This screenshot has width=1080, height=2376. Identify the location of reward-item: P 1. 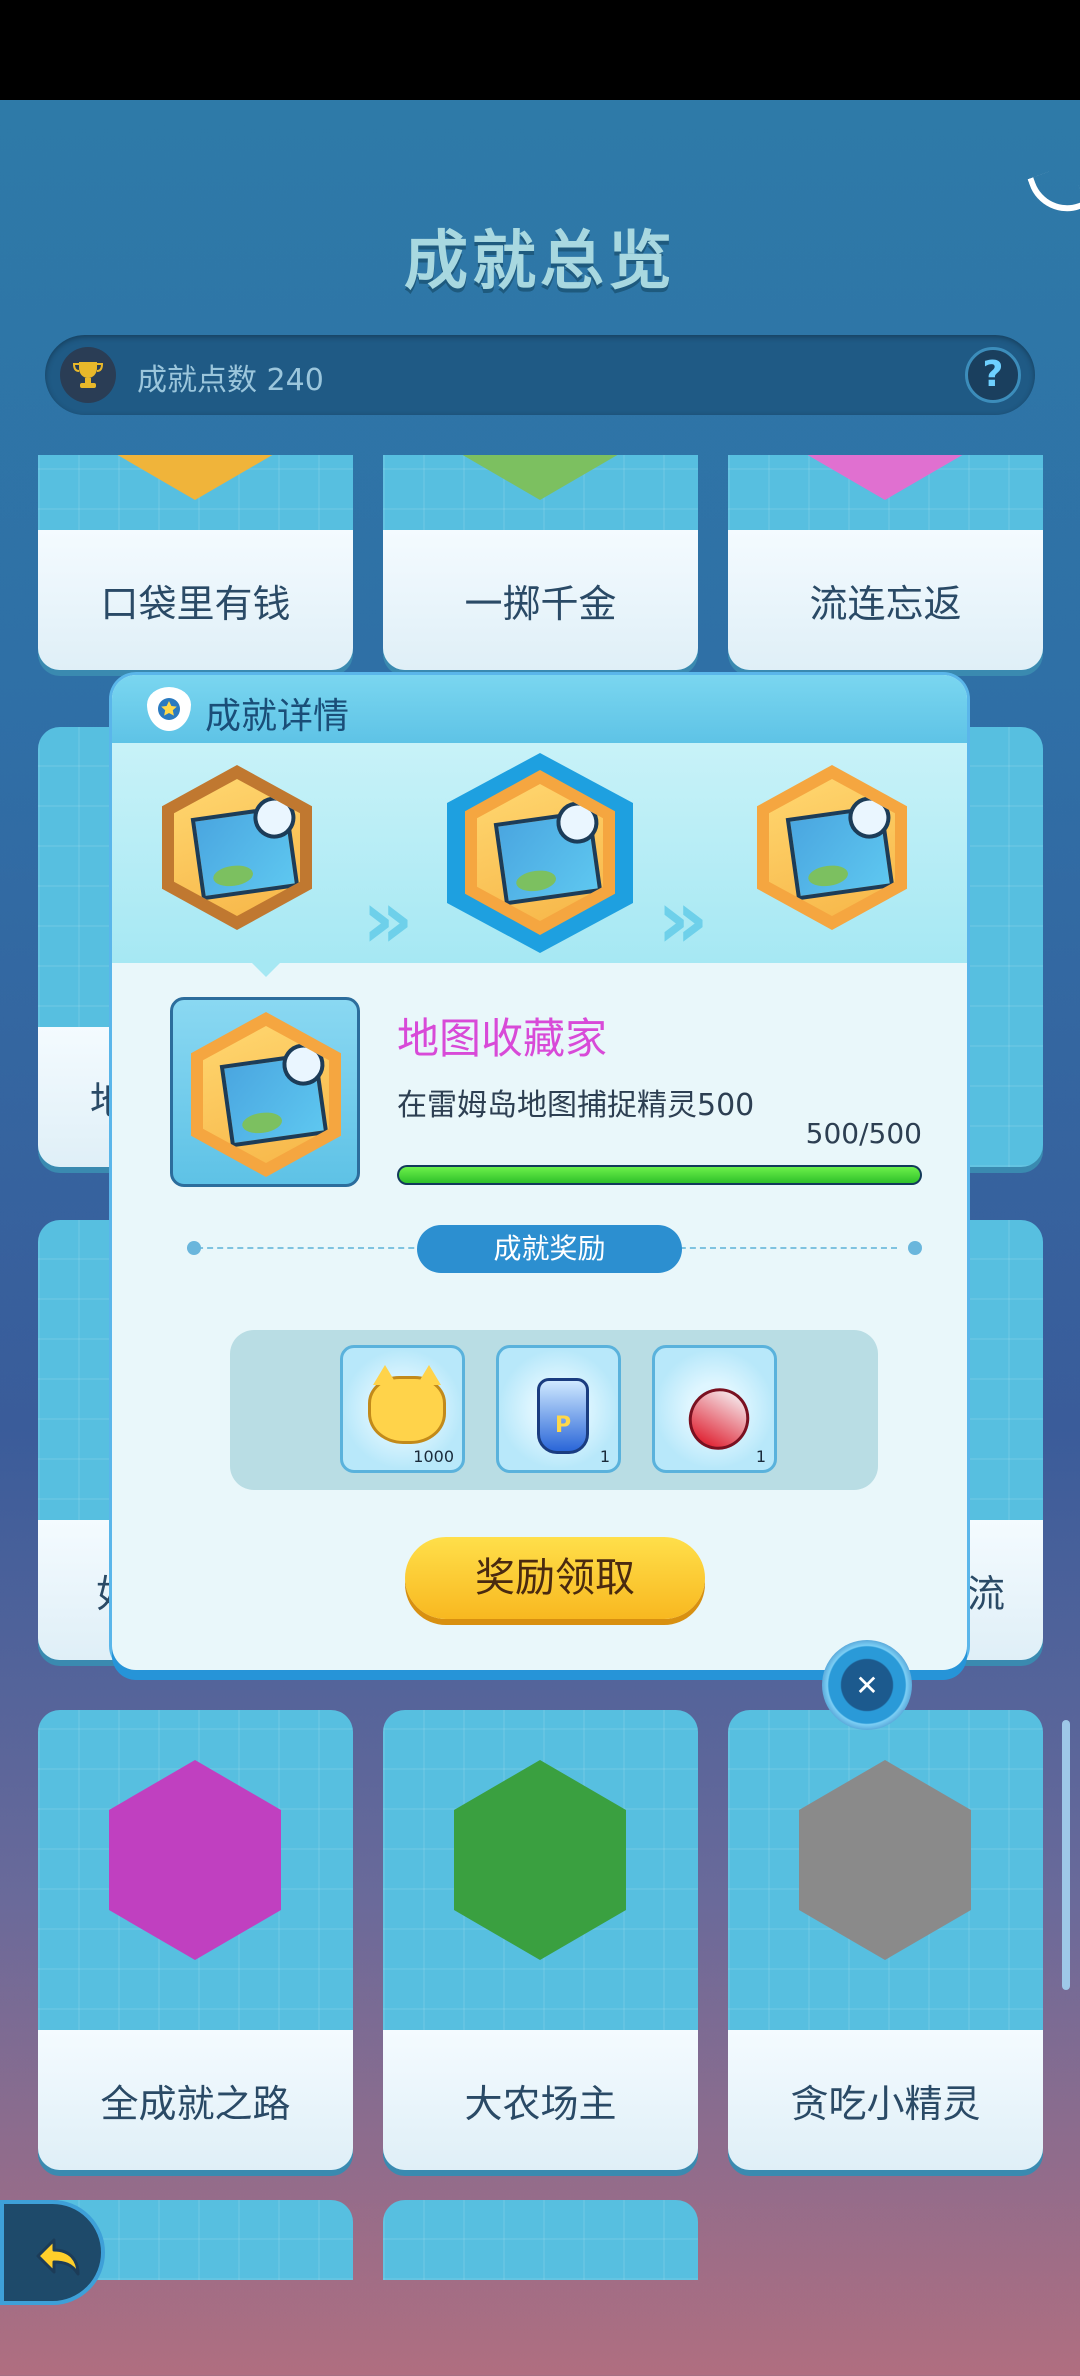
(558, 1409).